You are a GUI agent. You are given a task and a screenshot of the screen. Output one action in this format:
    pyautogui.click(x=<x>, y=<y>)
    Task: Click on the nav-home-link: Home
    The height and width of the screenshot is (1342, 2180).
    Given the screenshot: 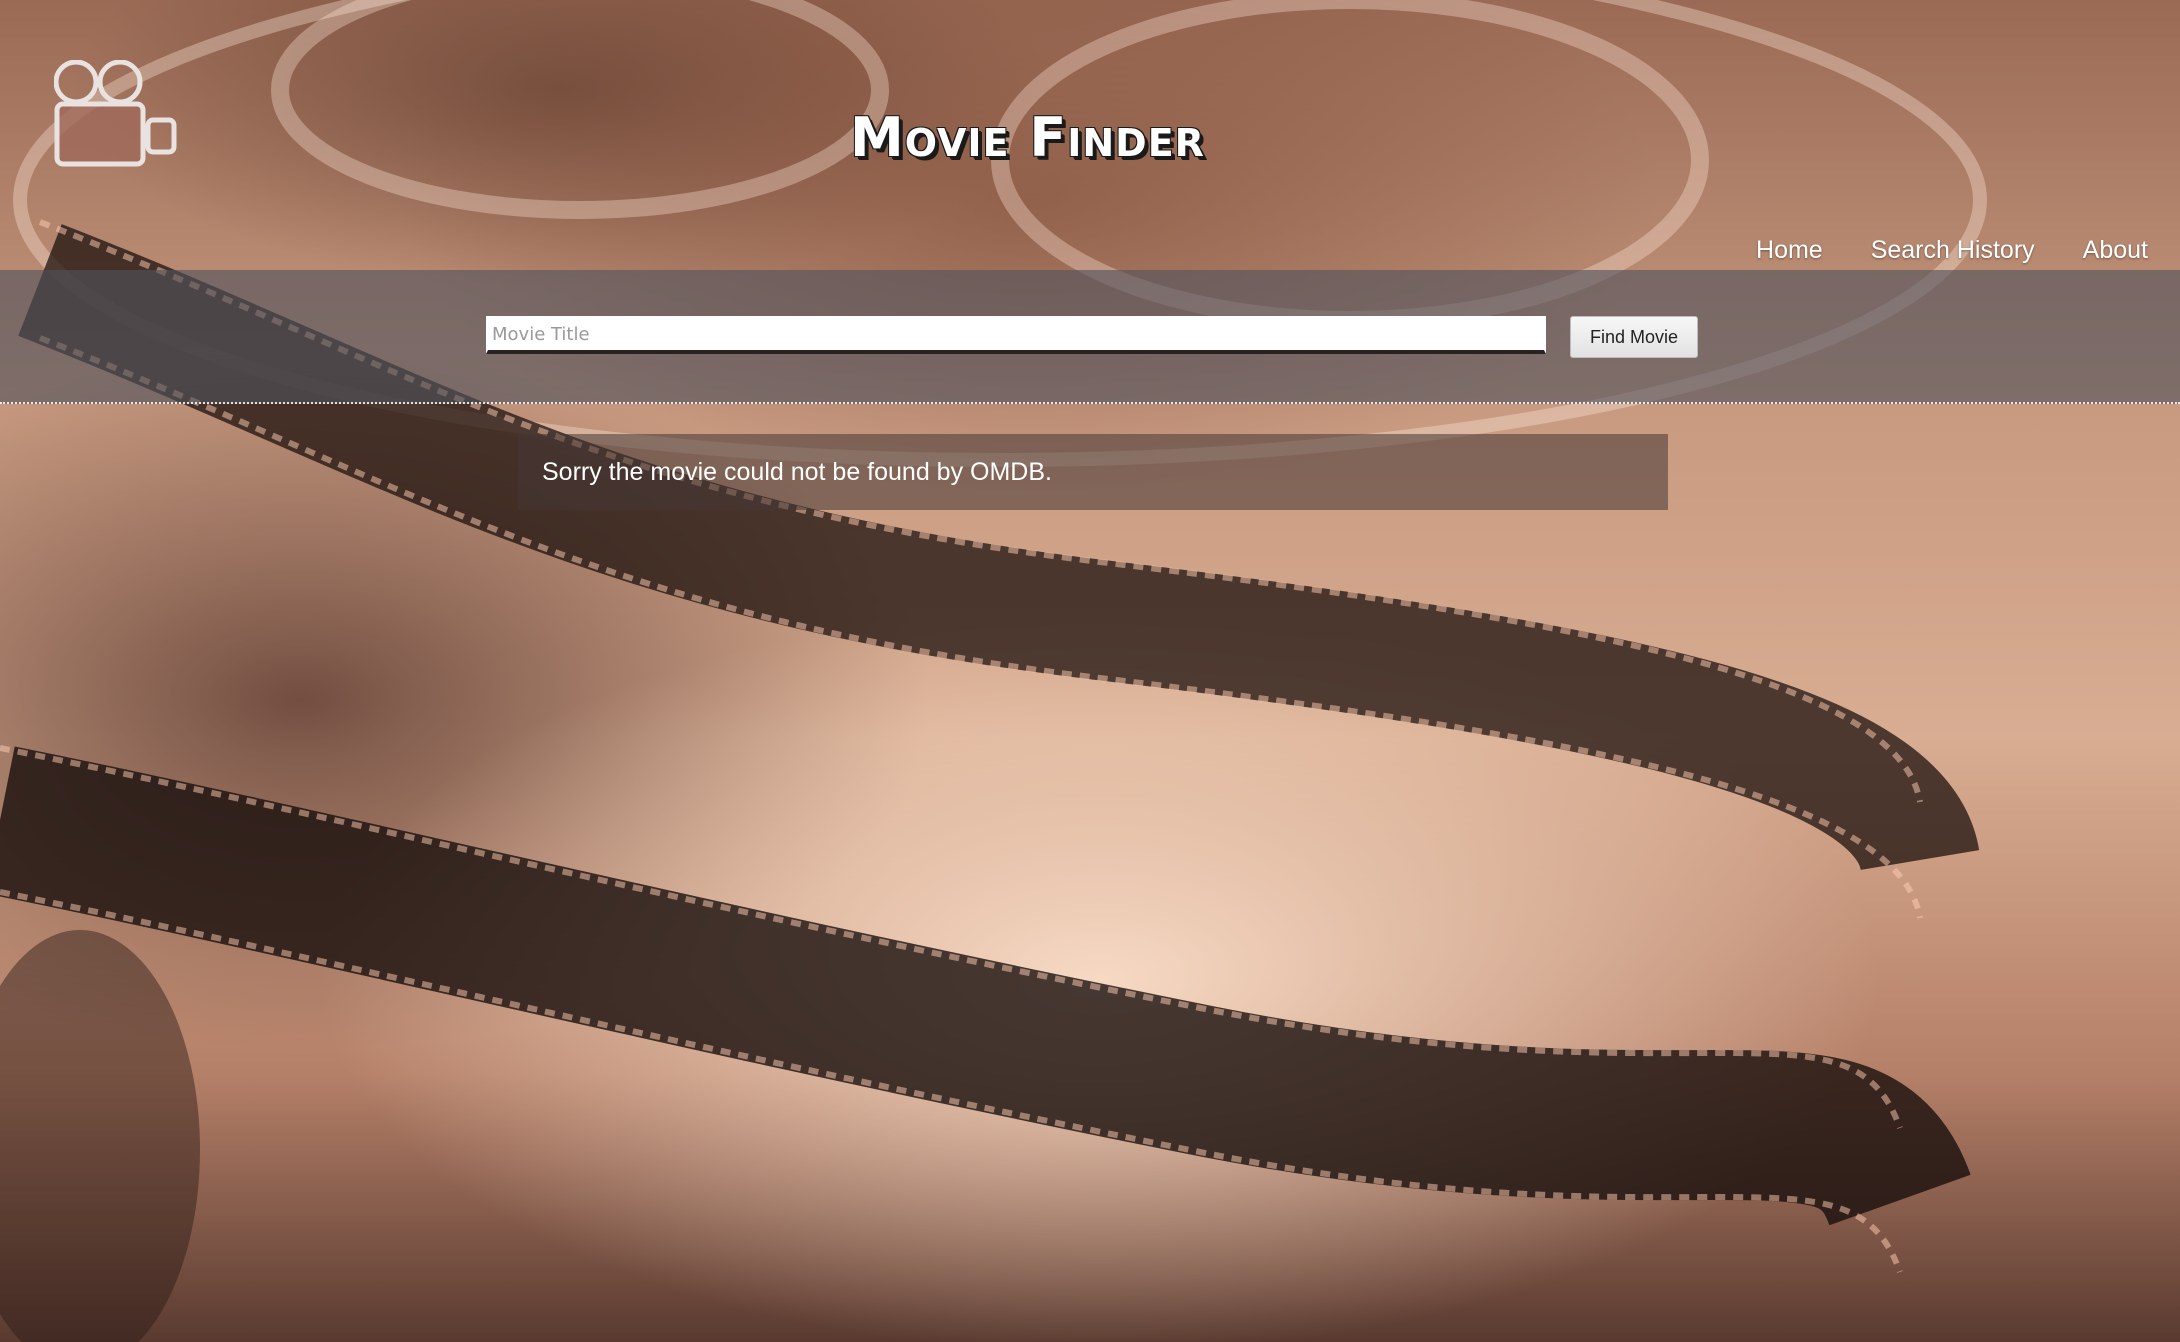 What is the action you would take?
    pyautogui.click(x=1789, y=250)
    